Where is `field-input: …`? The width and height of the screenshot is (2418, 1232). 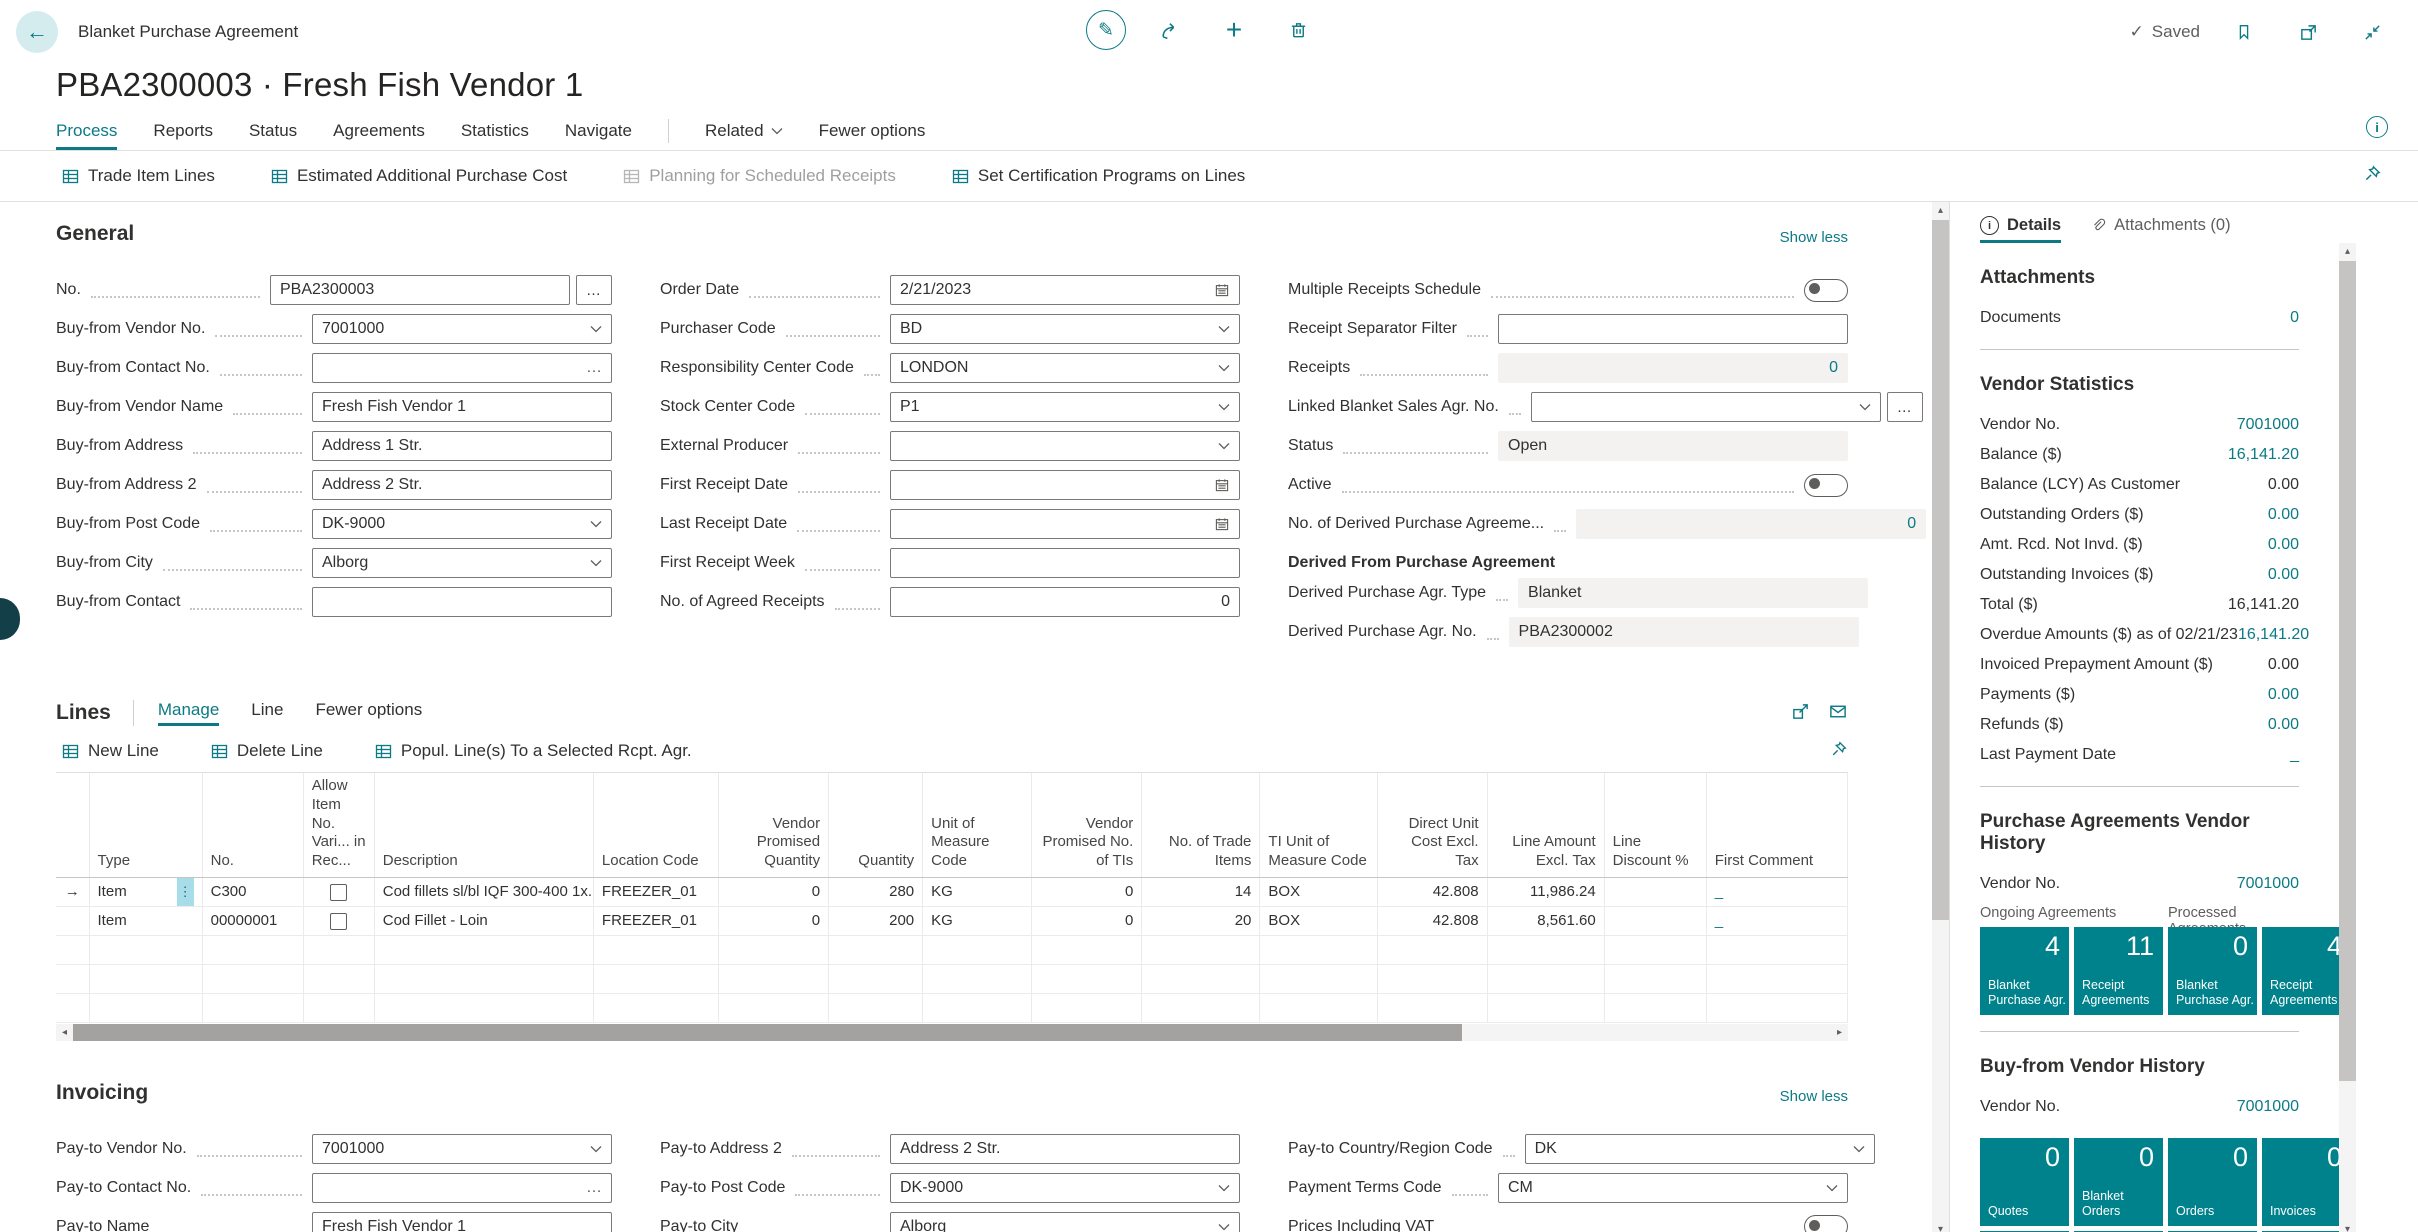
field-input: … is located at coordinates (462, 368).